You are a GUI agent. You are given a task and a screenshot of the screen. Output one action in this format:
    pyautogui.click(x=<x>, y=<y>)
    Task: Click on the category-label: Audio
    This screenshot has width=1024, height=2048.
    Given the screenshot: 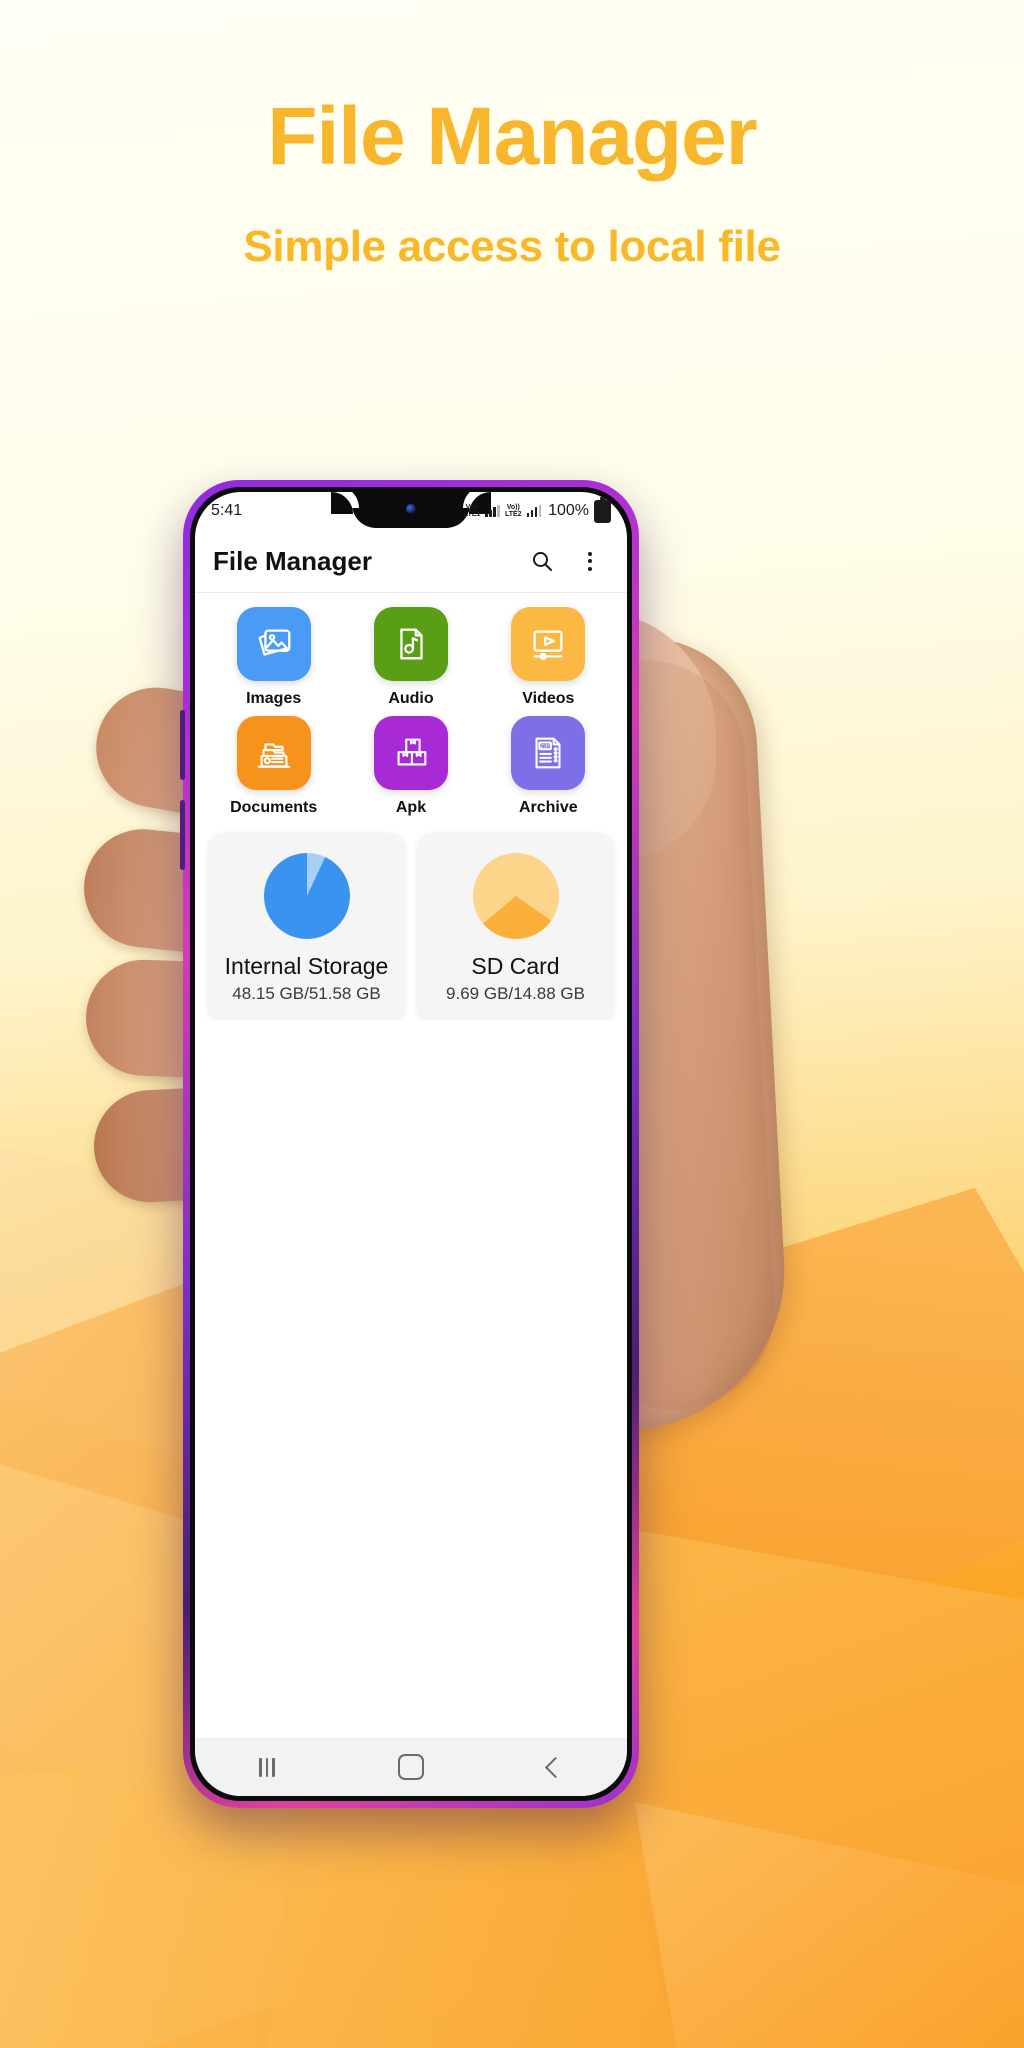 What is the action you would take?
    pyautogui.click(x=411, y=698)
    